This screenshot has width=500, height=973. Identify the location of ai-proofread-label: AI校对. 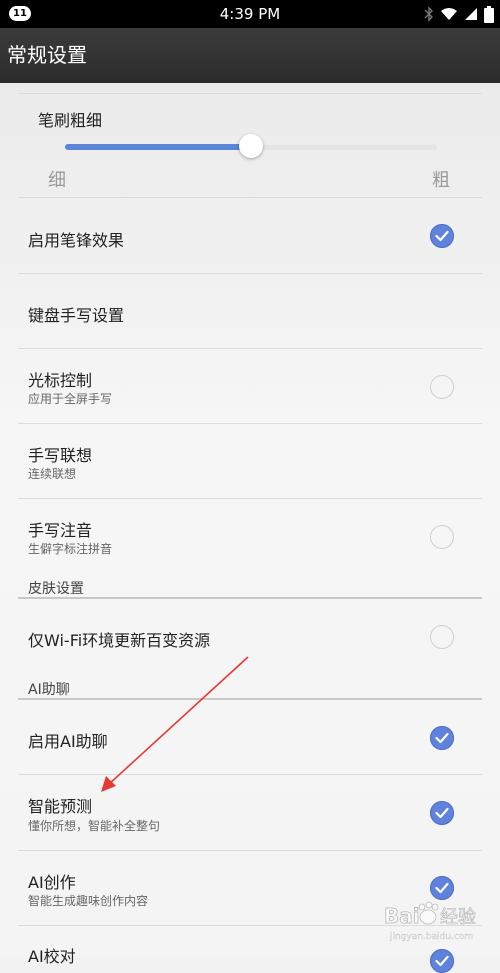
(52, 956).